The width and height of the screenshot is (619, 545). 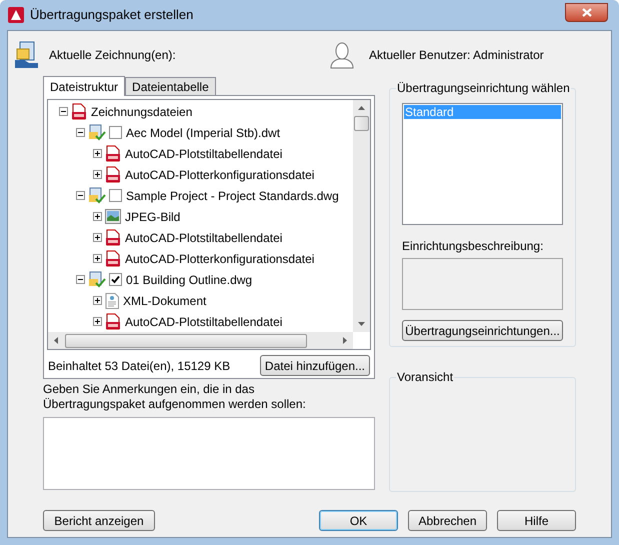 I want to click on tree-item: Sample Project - Project Standards.dwg, so click(x=232, y=195).